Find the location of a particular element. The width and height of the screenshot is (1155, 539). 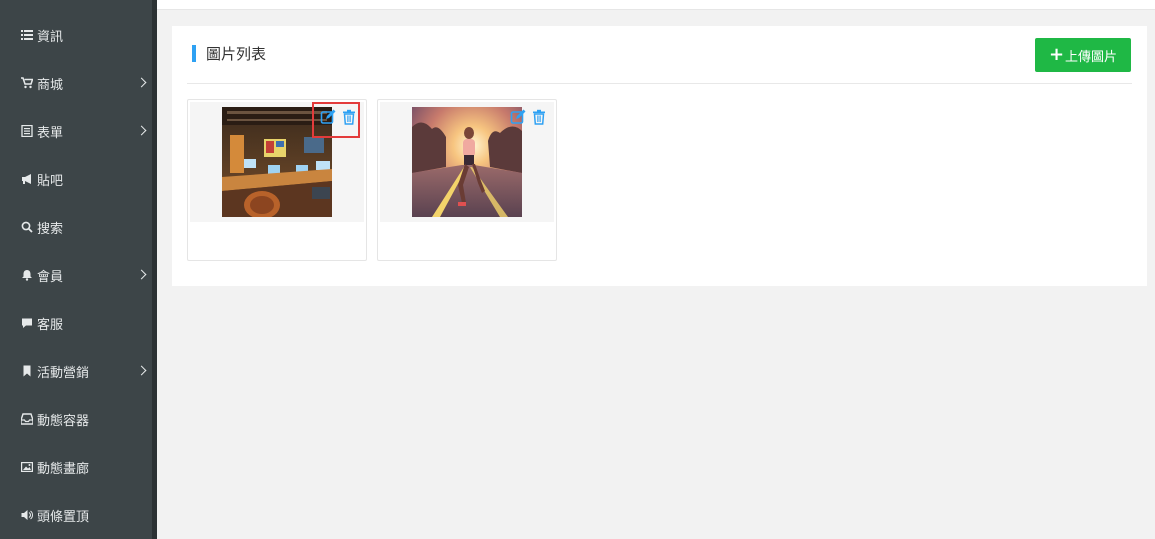

top-bar is located at coordinates (656, 5).